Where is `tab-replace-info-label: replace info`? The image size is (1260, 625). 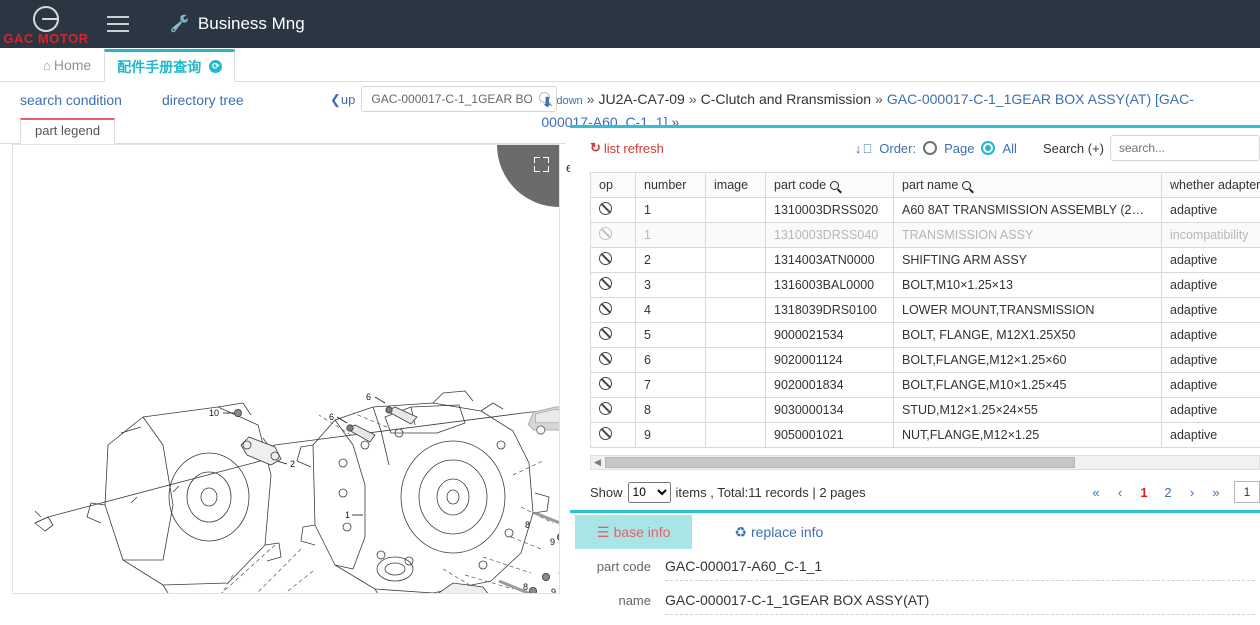
tab-replace-info-label: replace info is located at coordinates (787, 532).